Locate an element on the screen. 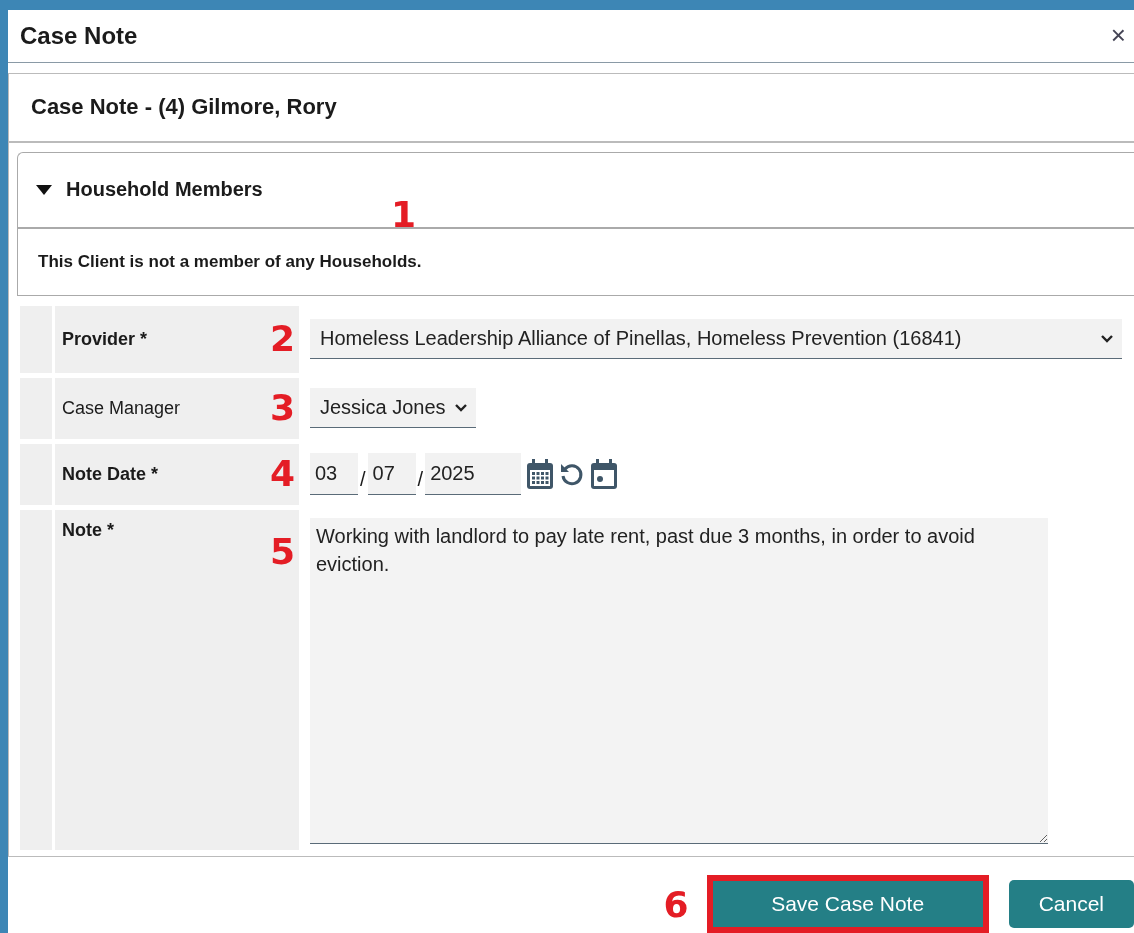 The width and height of the screenshot is (1134, 933). annotation-number: 1 is located at coordinates (404, 214).